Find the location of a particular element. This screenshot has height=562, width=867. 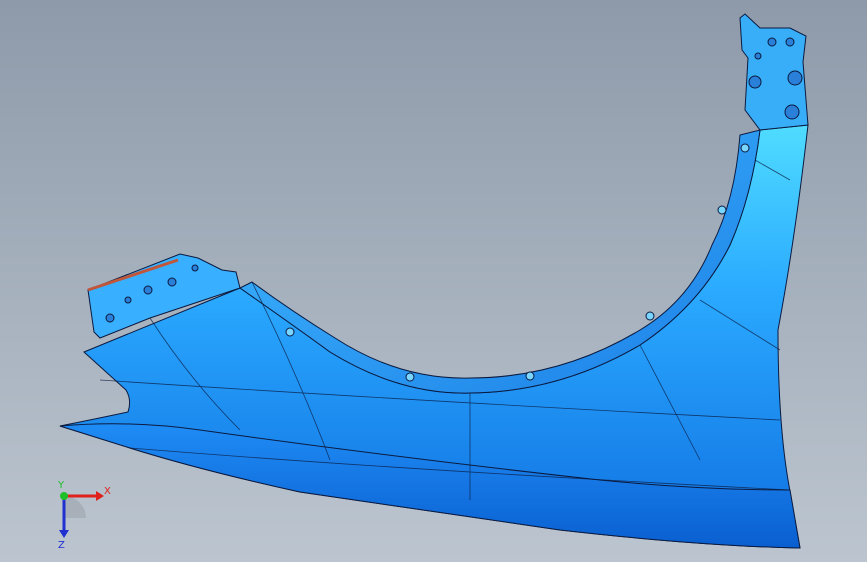

y-axis is located at coordinates (64, 496).